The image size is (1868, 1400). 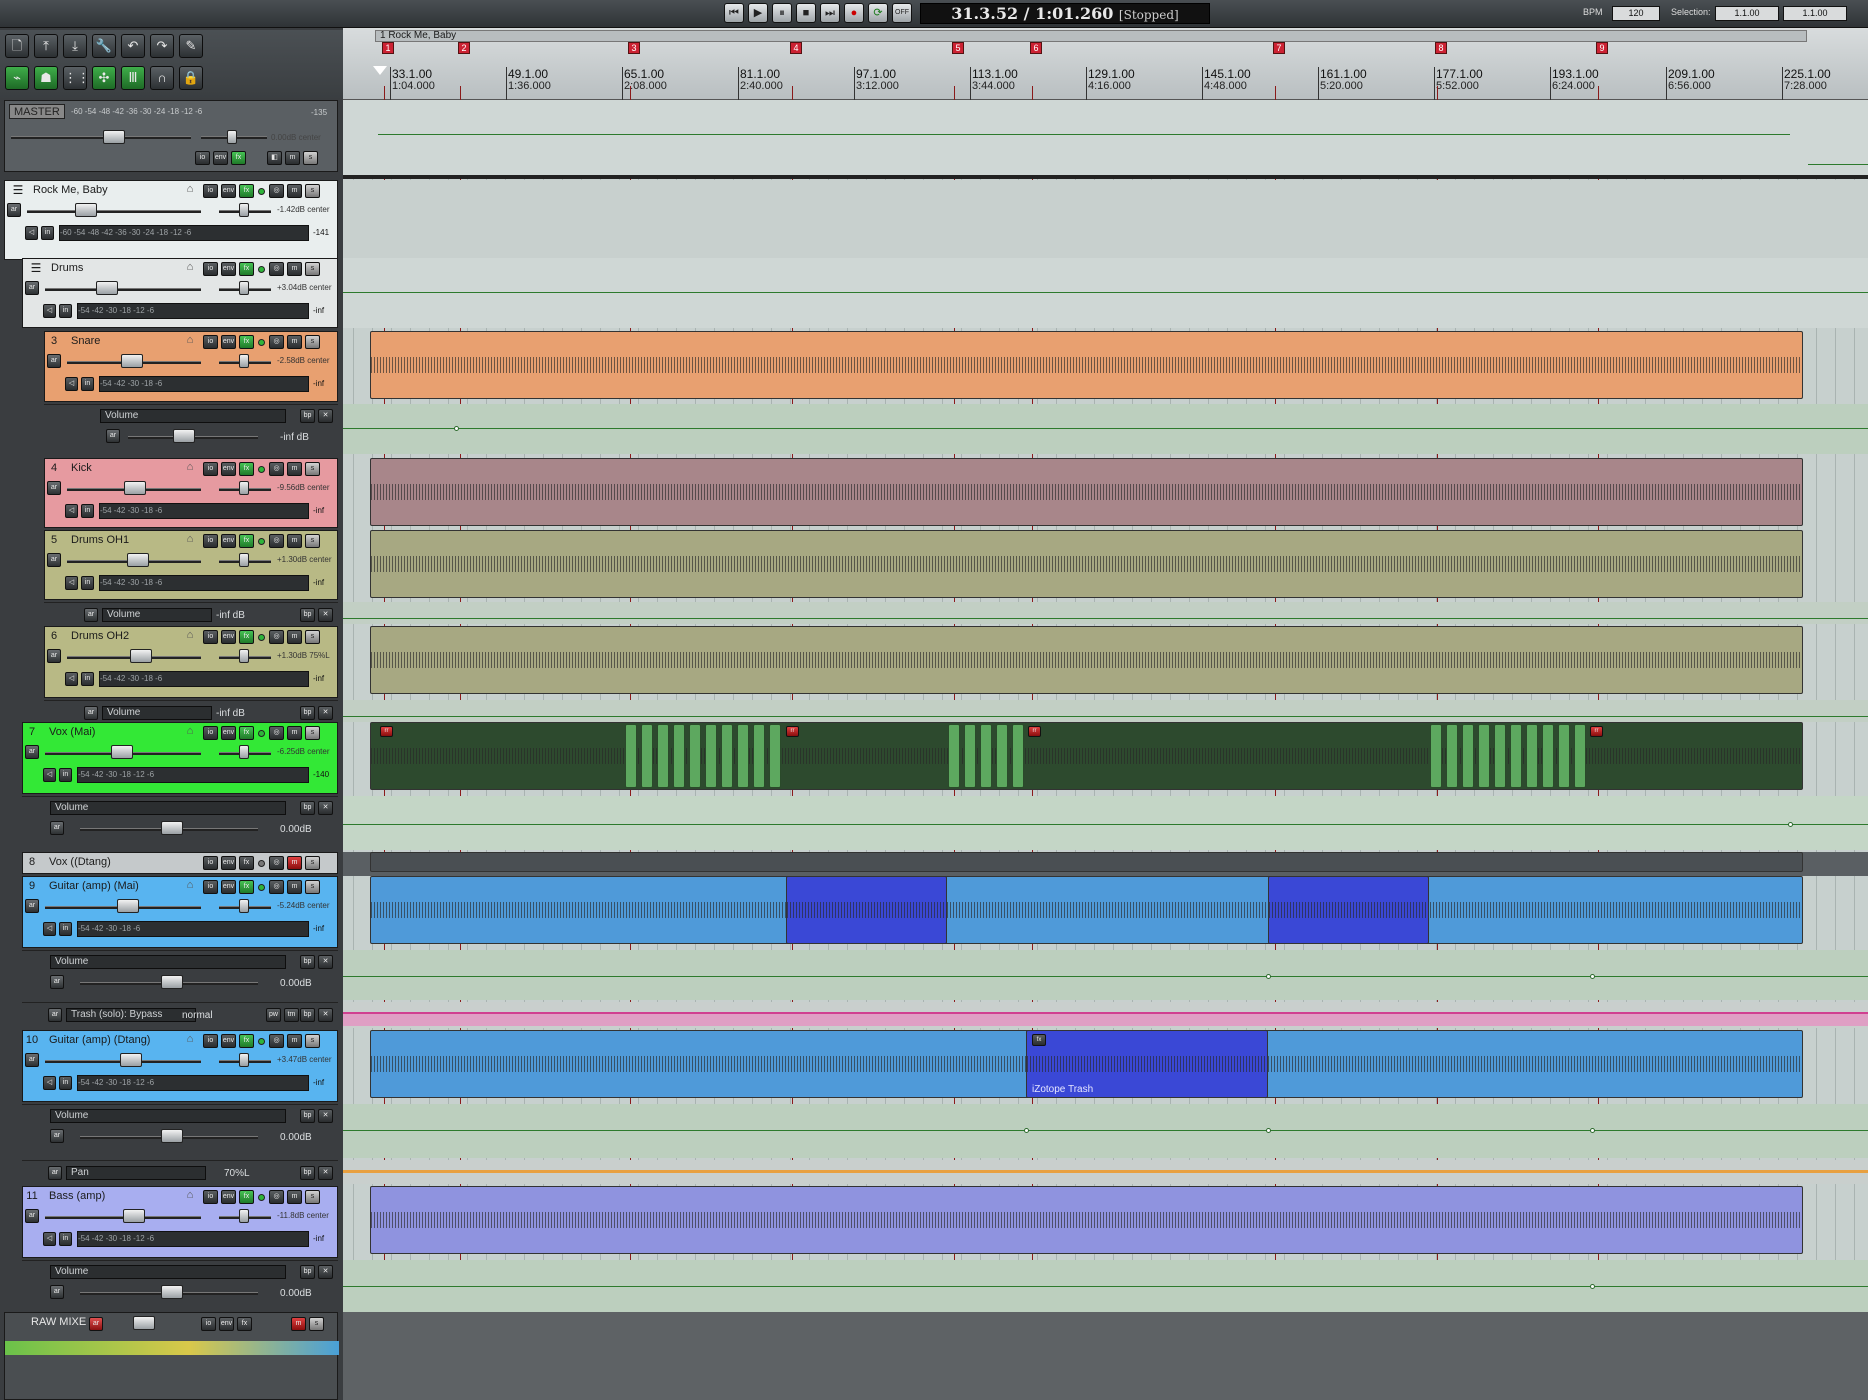 What do you see at coordinates (131, 1015) in the screenshot?
I see `envelope-name: Trash (solo): Bypass` at bounding box center [131, 1015].